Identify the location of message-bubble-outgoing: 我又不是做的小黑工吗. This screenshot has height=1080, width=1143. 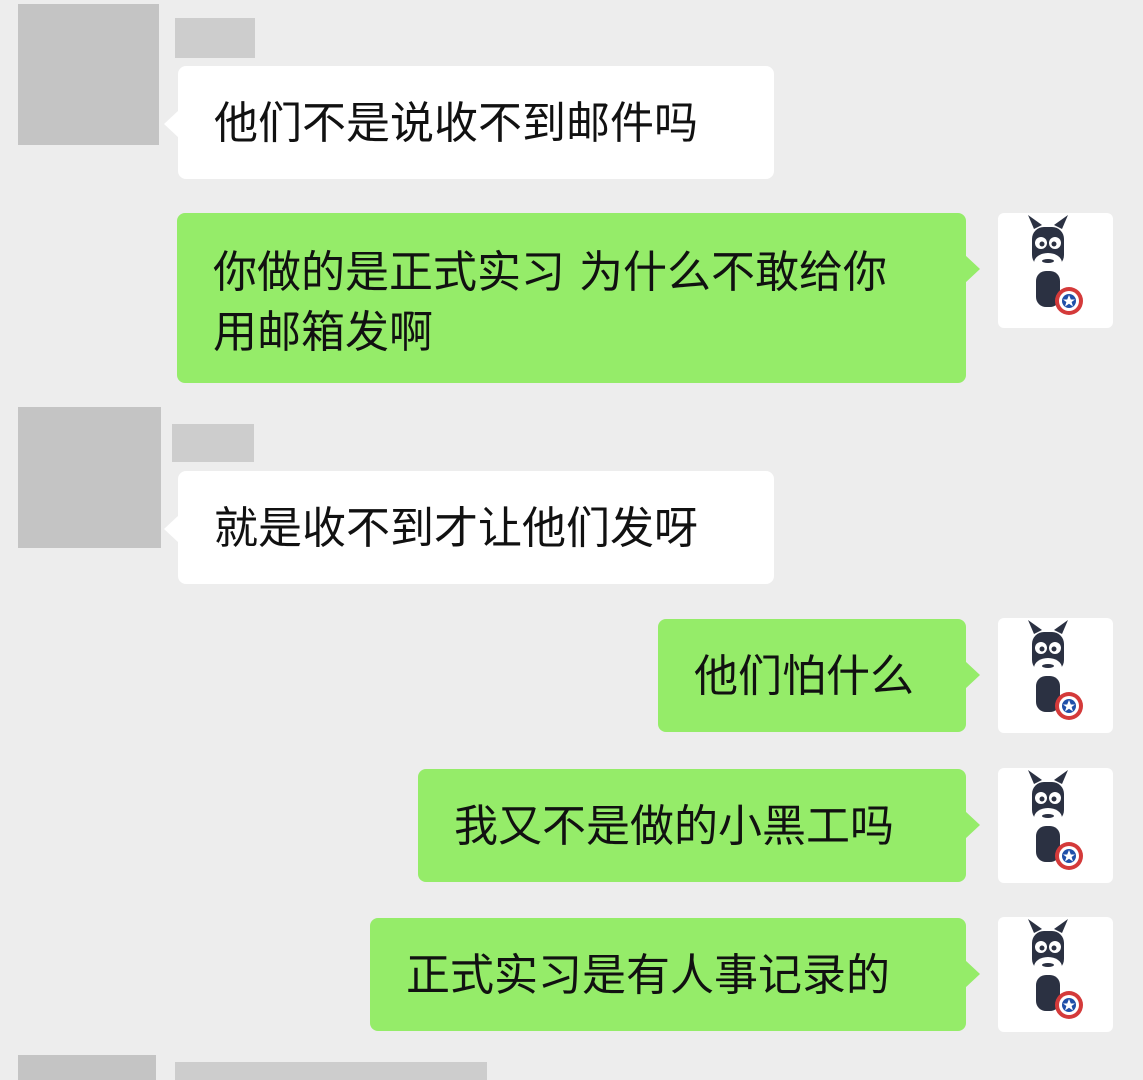
(699, 825).